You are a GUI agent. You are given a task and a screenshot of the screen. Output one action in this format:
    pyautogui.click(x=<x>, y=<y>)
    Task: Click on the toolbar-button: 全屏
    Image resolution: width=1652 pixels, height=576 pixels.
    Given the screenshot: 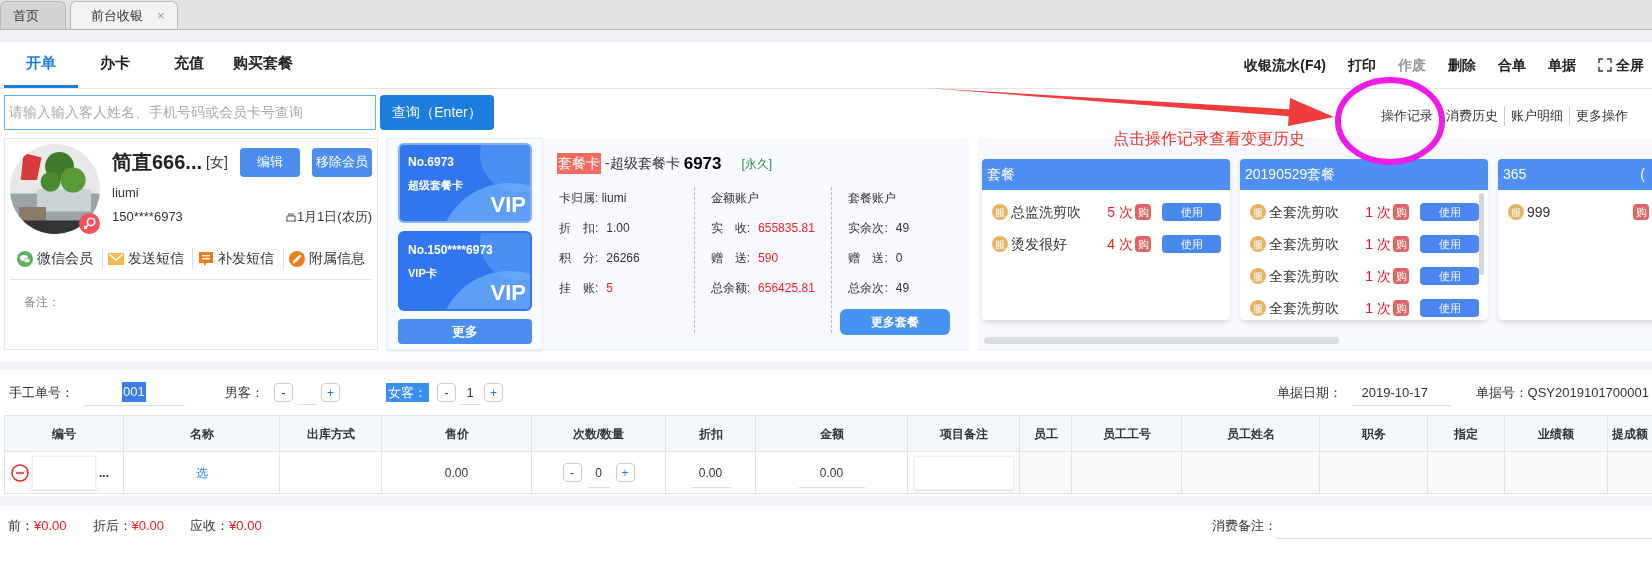 What is the action you would take?
    pyautogui.click(x=1621, y=65)
    